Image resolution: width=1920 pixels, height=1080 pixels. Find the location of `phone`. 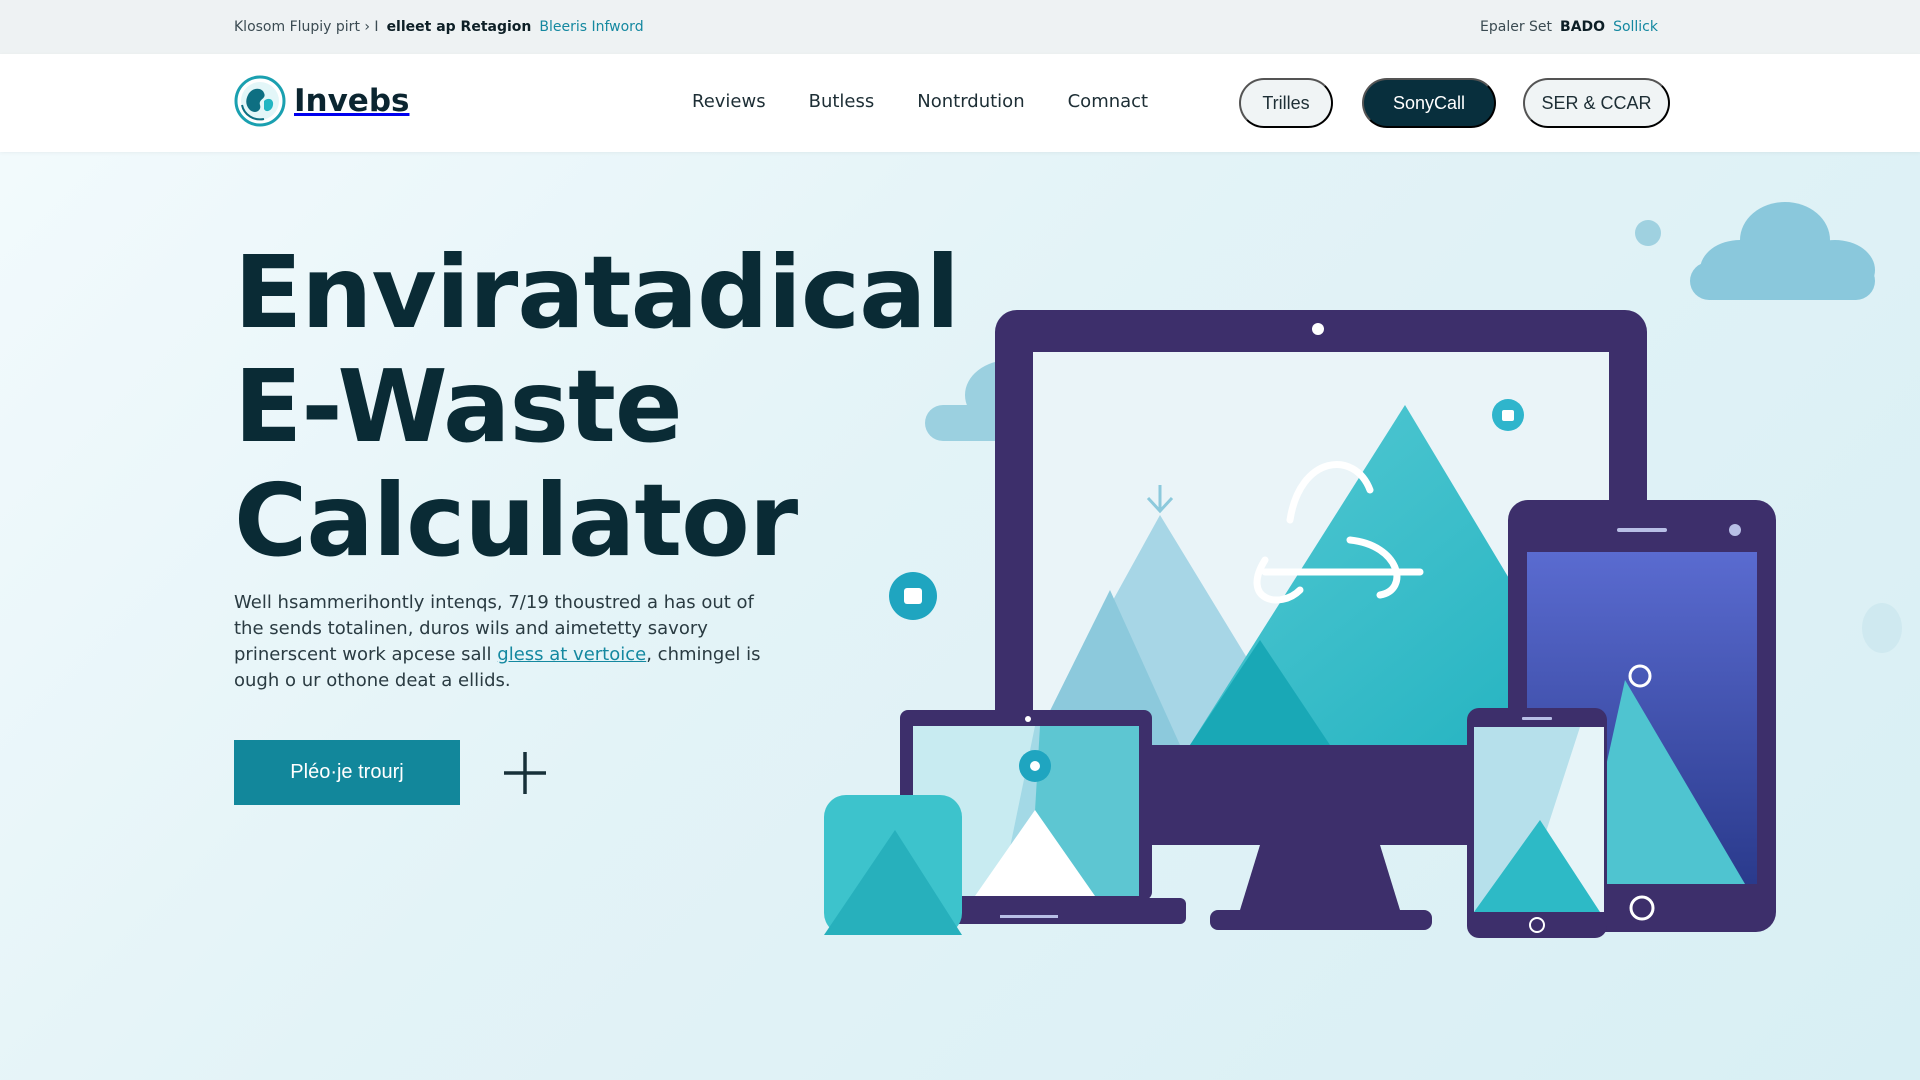

phone is located at coordinates (1537, 823).